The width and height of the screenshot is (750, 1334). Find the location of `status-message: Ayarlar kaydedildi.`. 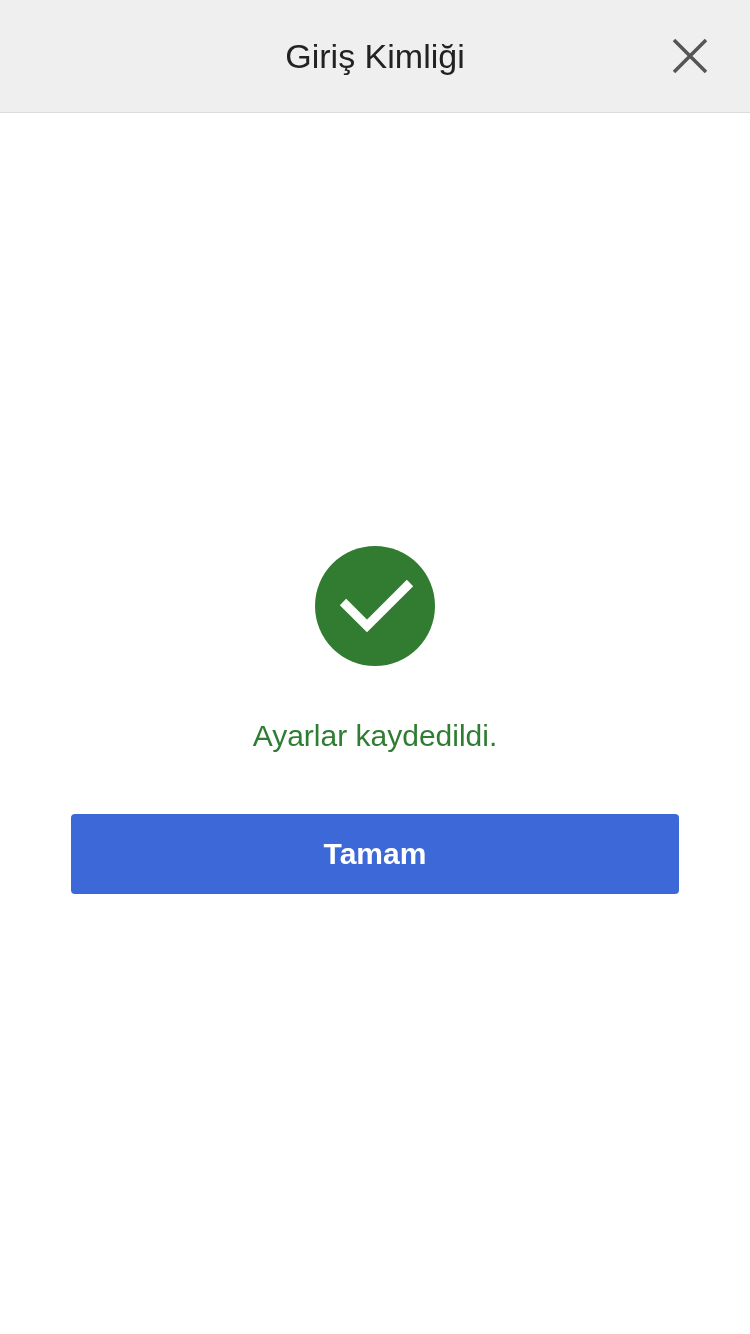

status-message: Ayarlar kaydedildi. is located at coordinates (375, 736).